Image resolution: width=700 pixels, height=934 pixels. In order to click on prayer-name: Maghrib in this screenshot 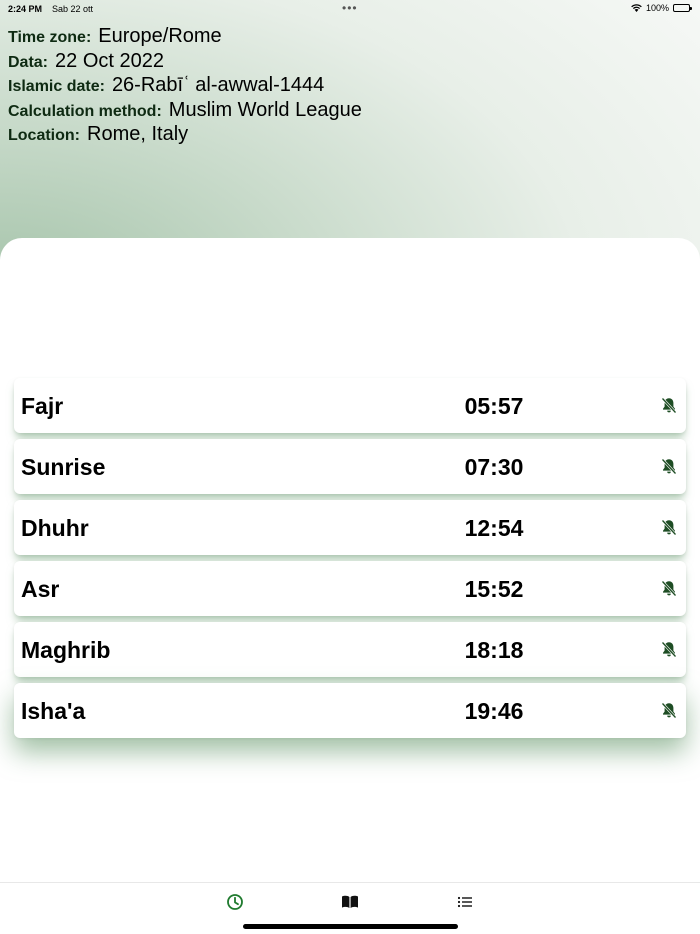, I will do `click(66, 650)`.